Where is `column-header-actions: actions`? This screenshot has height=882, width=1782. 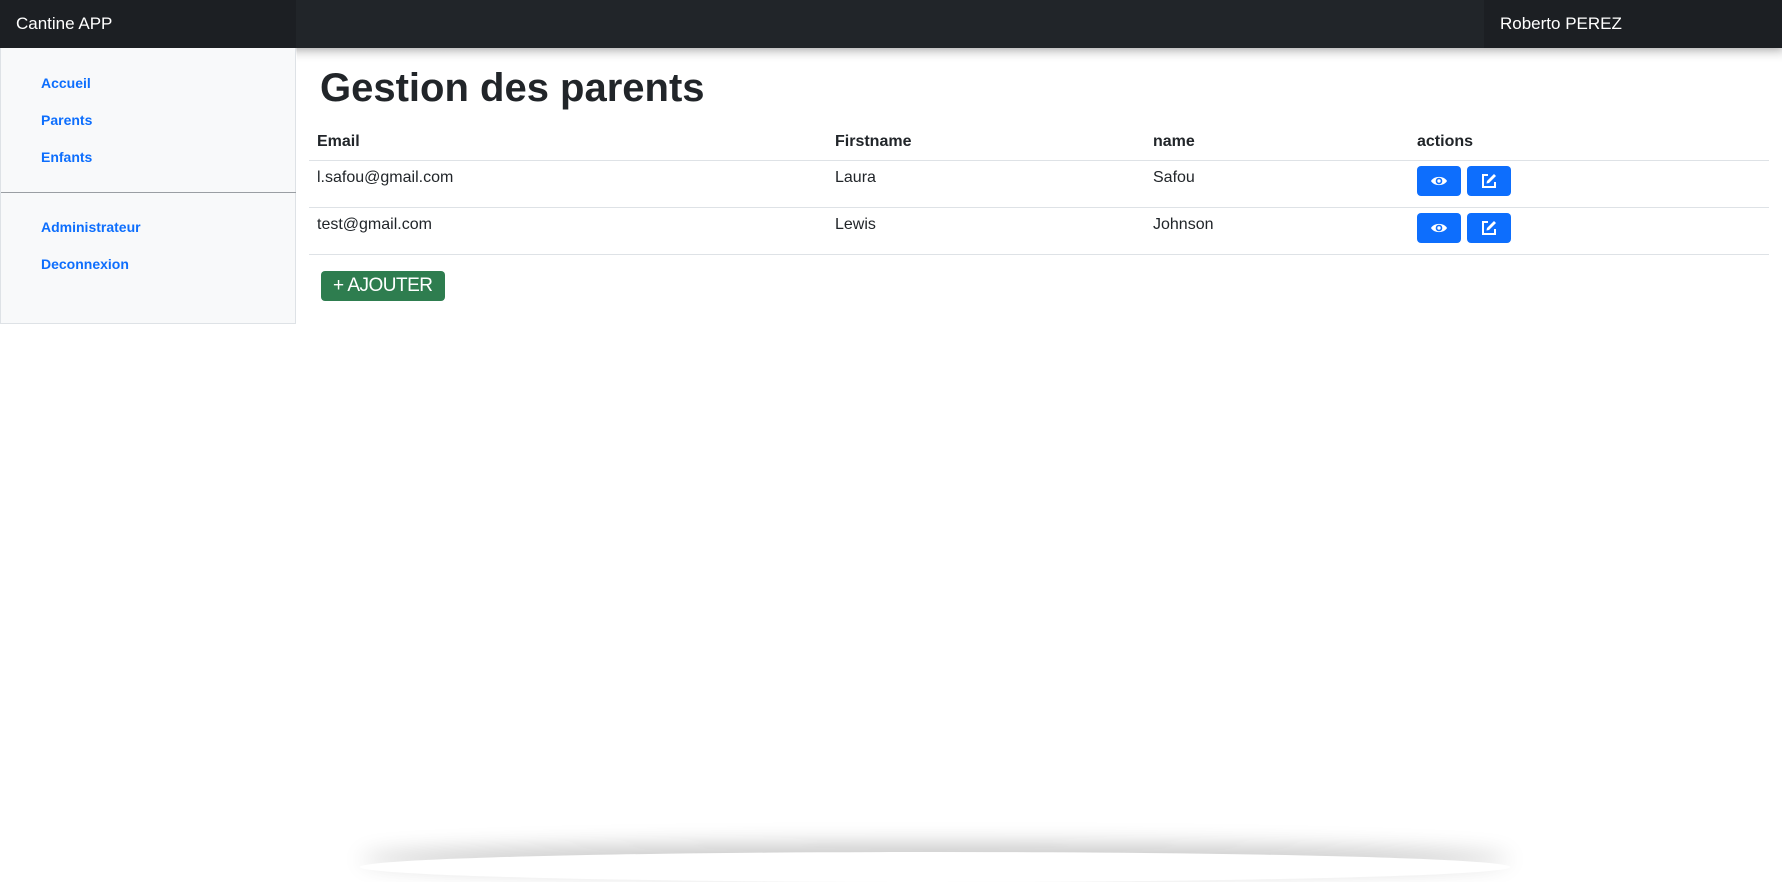 column-header-actions: actions is located at coordinates (1589, 142).